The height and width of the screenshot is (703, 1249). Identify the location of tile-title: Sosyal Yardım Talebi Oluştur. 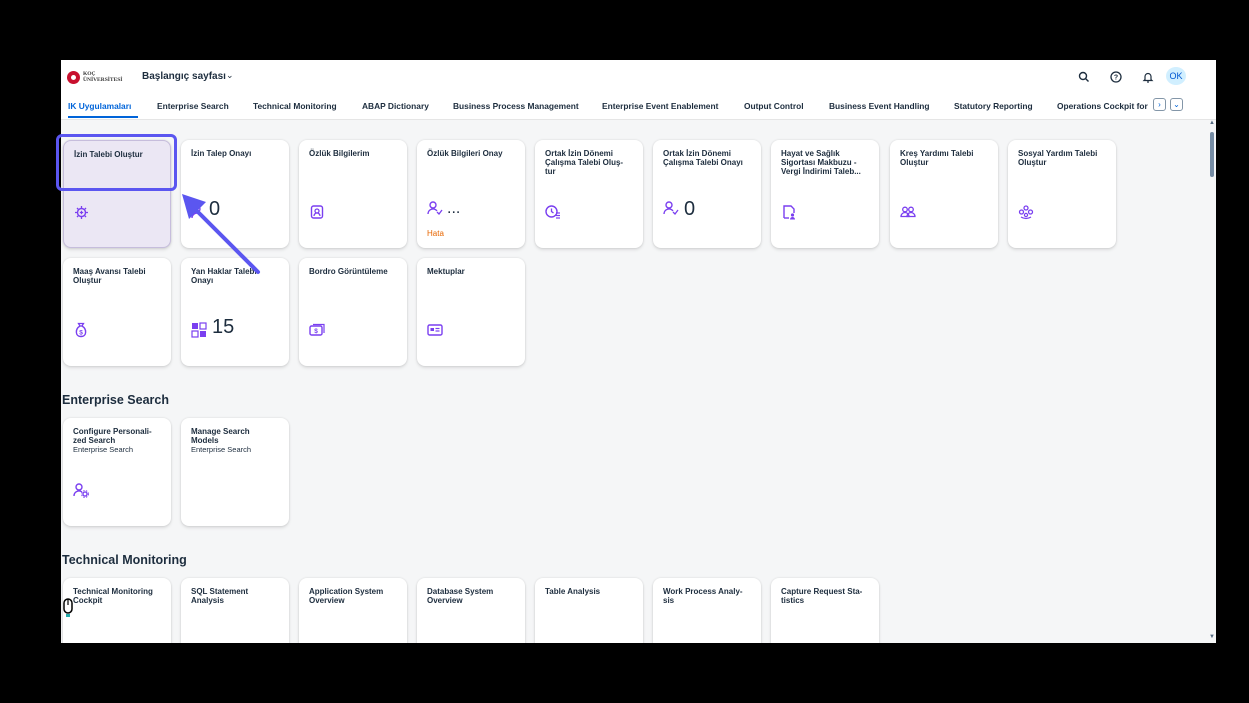
(1058, 158).